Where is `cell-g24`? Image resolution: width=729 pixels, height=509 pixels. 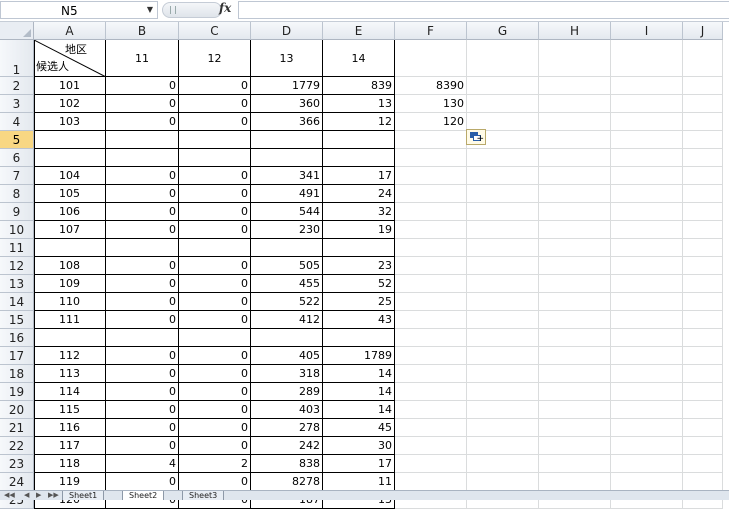
cell-g24 is located at coordinates (503, 482).